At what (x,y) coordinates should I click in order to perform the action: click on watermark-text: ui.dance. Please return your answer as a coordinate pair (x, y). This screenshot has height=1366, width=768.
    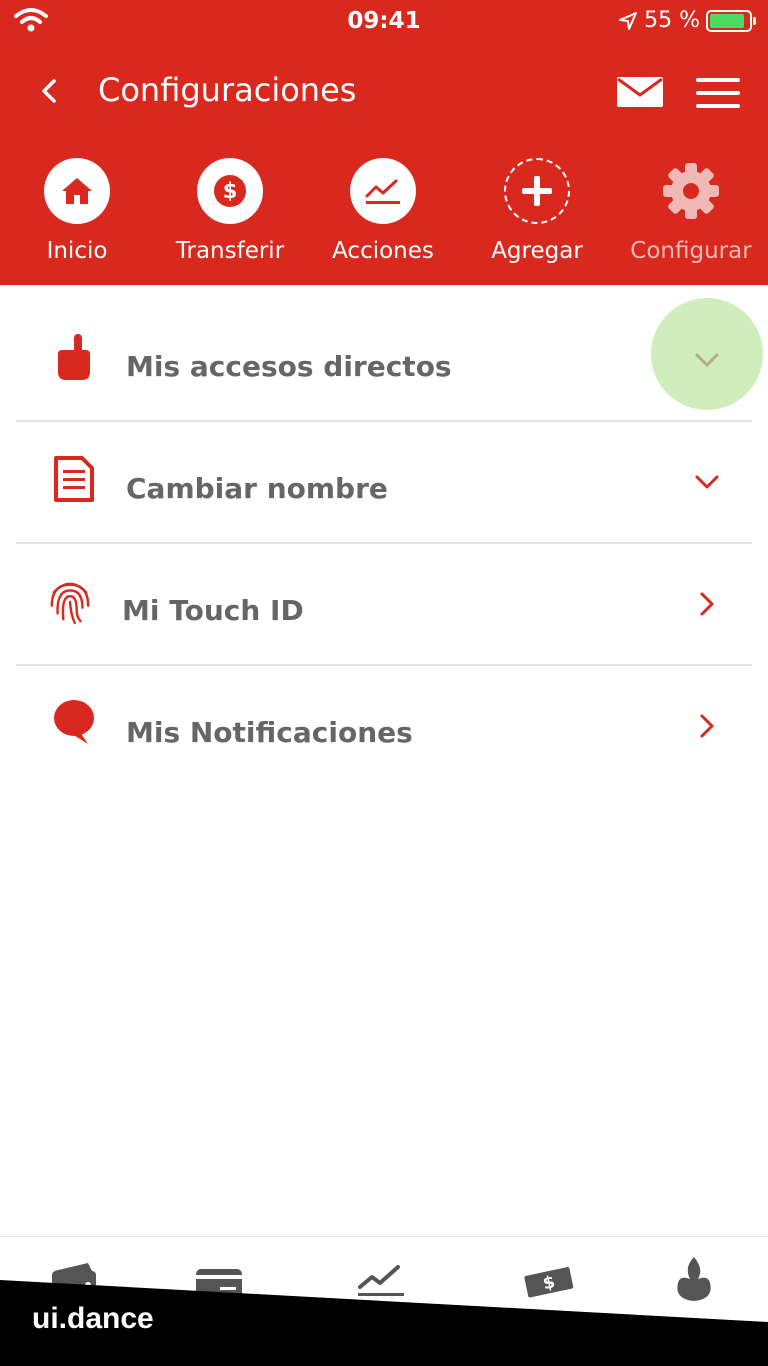
    Looking at the image, I should click on (93, 1318).